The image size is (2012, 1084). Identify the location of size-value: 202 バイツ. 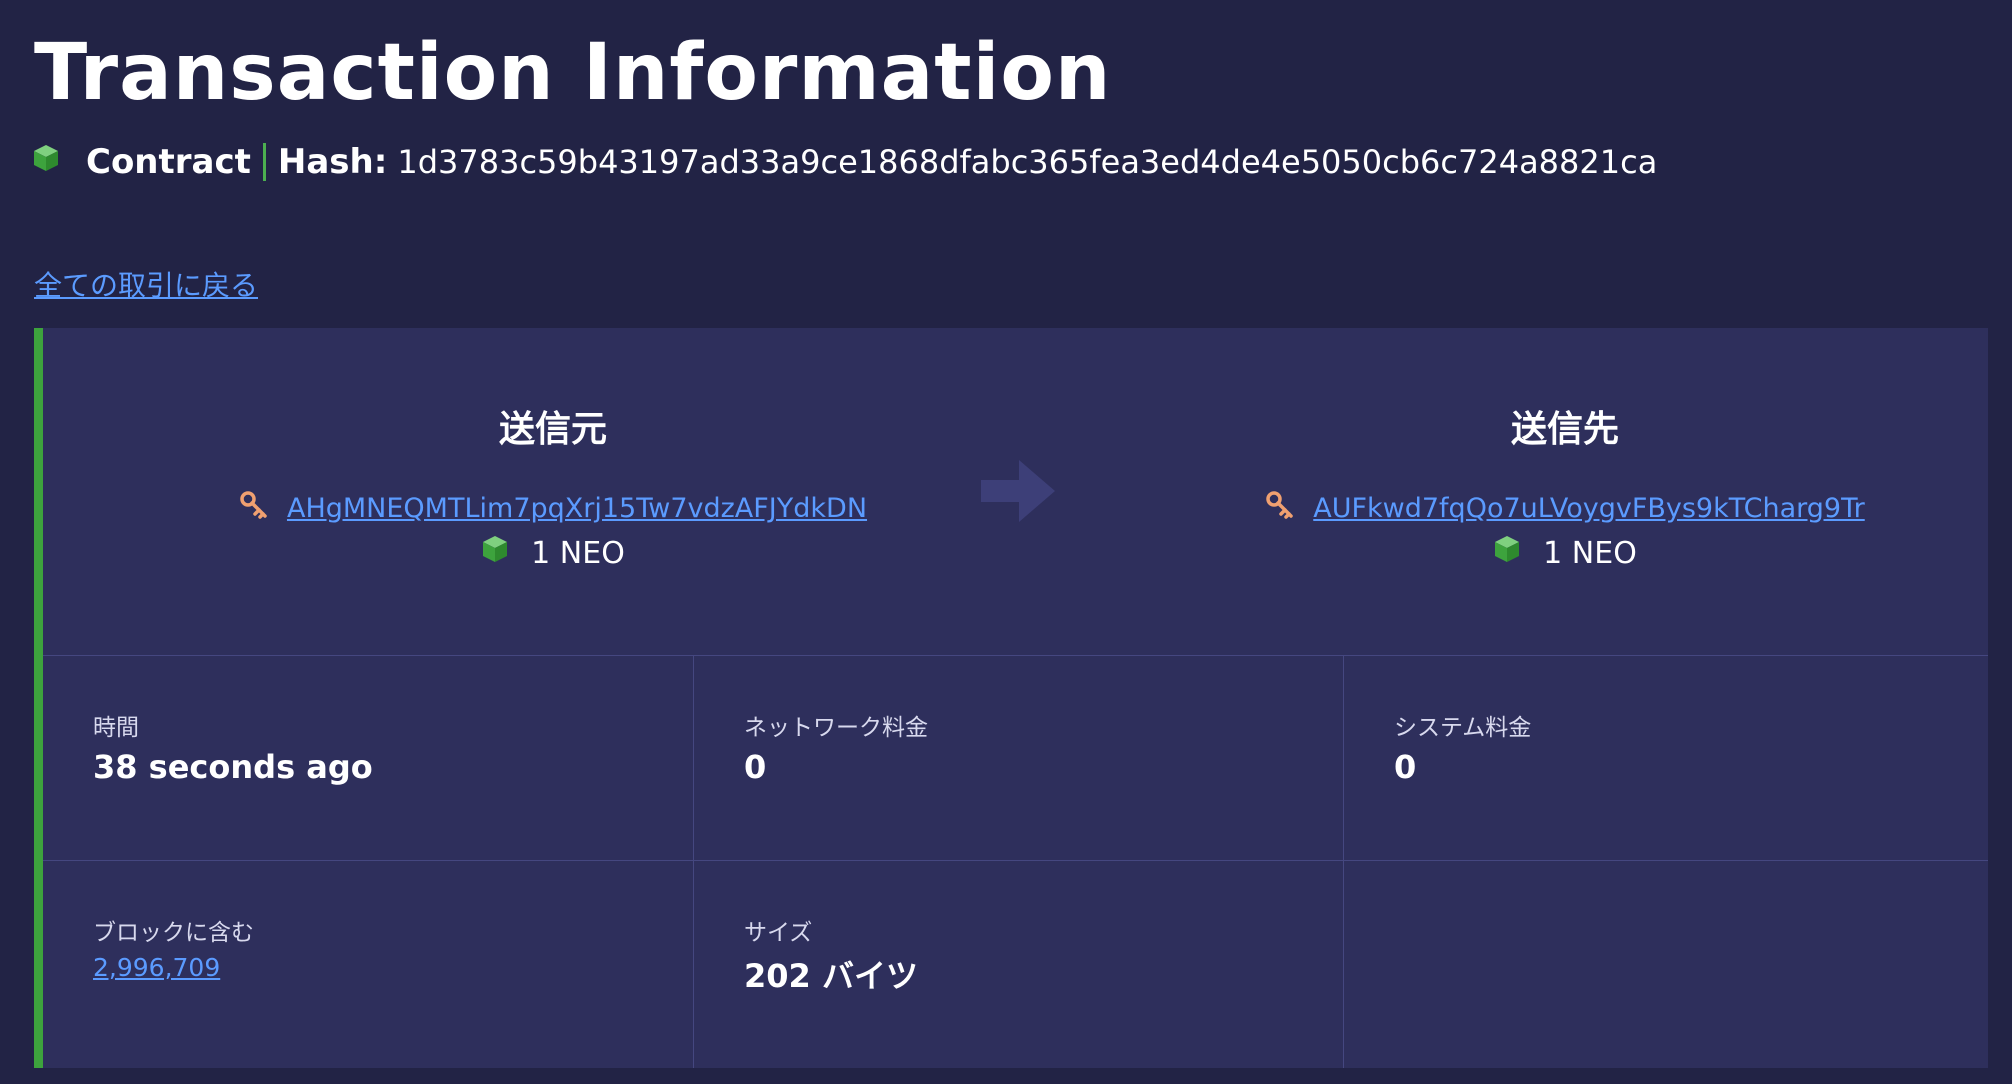
(831, 976).